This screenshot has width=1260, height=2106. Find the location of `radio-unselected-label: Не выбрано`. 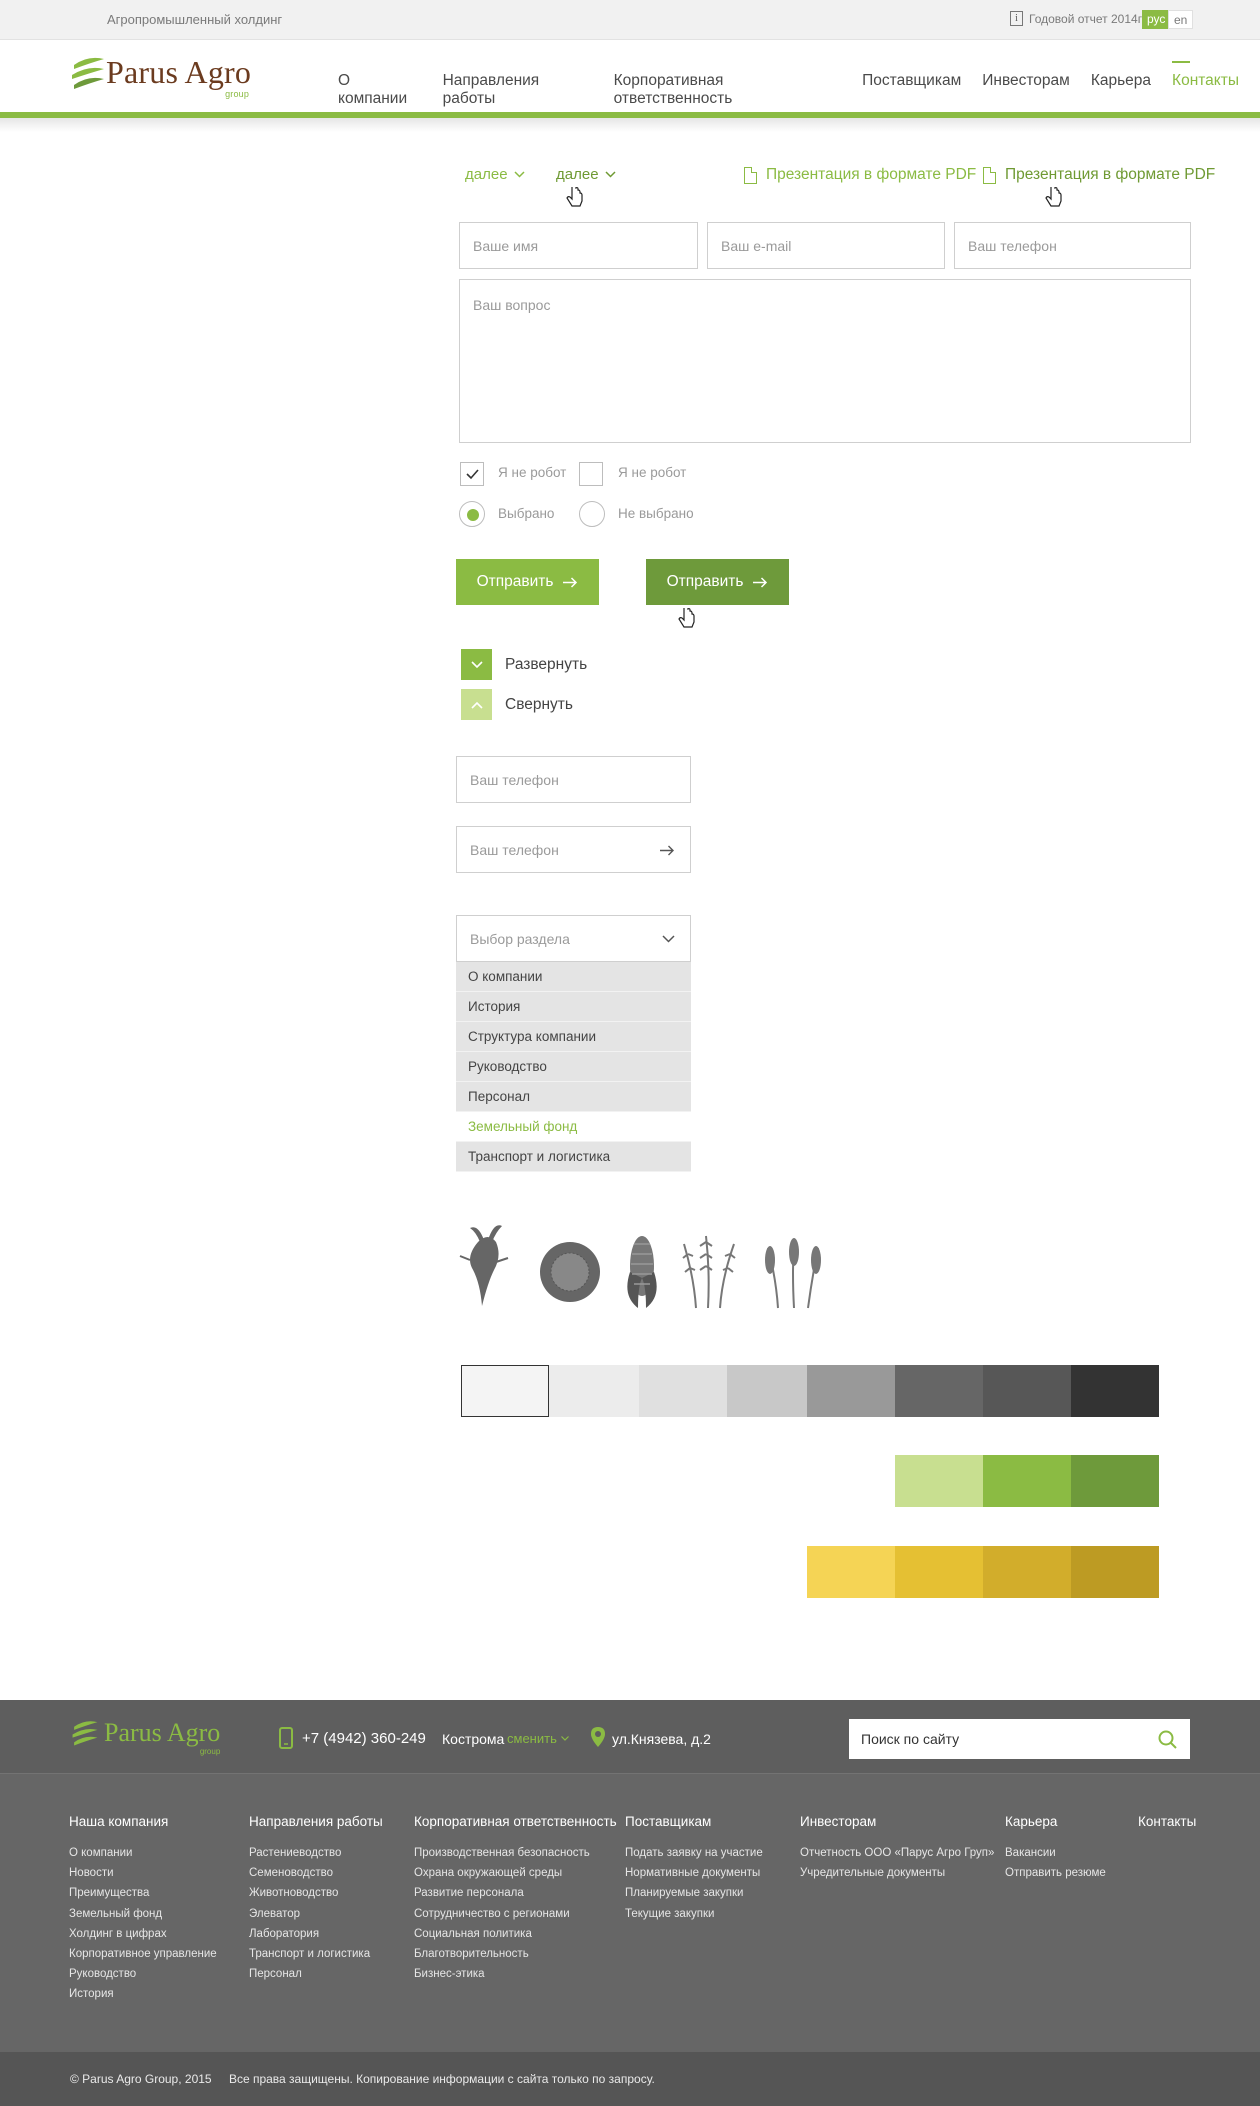

radio-unselected-label: Не выбрано is located at coordinates (656, 513).